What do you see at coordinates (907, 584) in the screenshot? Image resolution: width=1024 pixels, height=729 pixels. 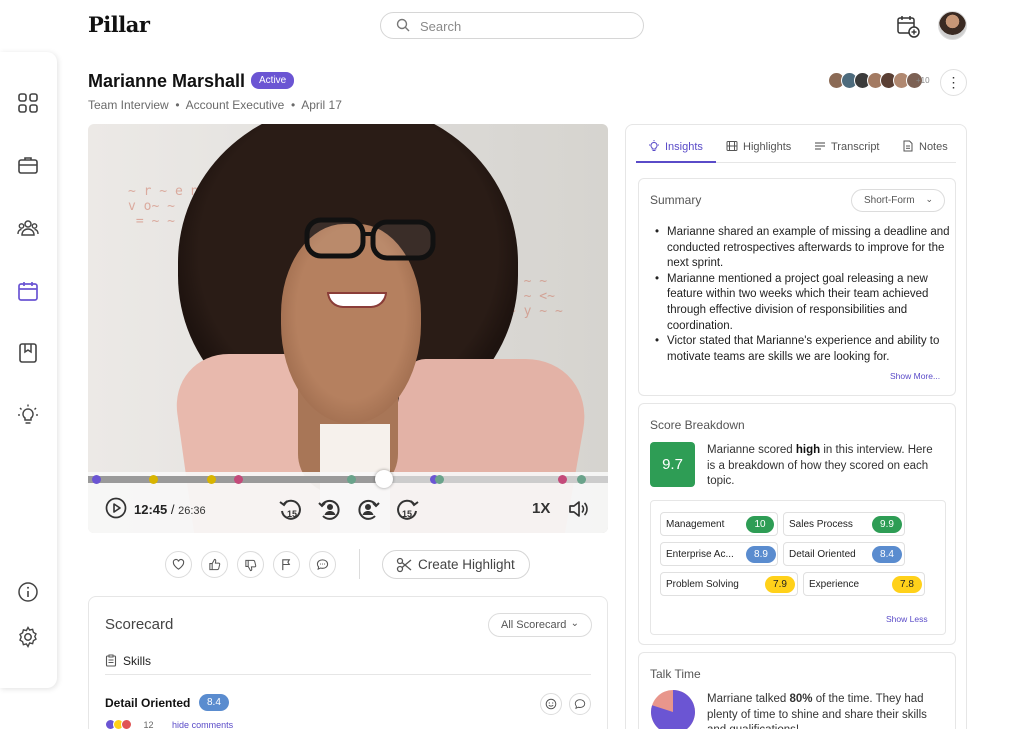 I see `topic-score: 7.8` at bounding box center [907, 584].